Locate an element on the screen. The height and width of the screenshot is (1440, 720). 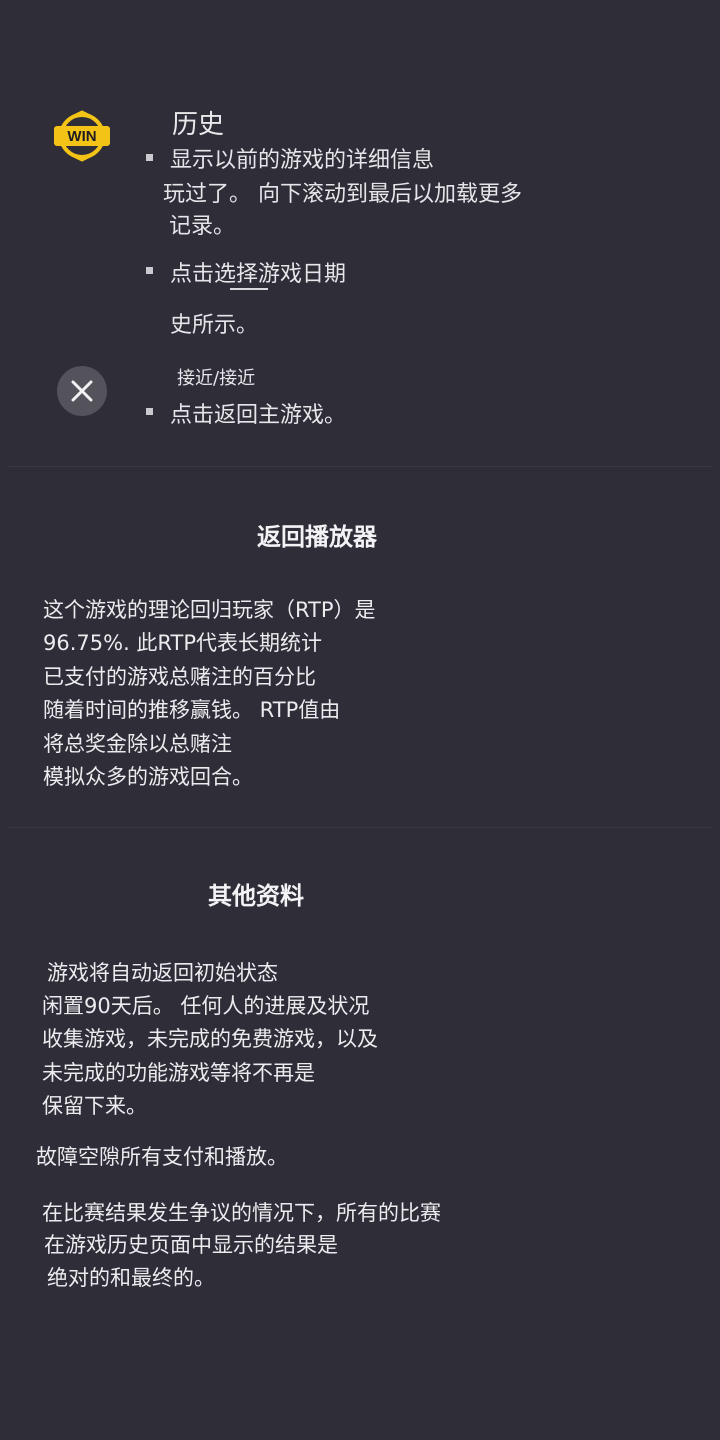
underline-mark is located at coordinates (249, 289).